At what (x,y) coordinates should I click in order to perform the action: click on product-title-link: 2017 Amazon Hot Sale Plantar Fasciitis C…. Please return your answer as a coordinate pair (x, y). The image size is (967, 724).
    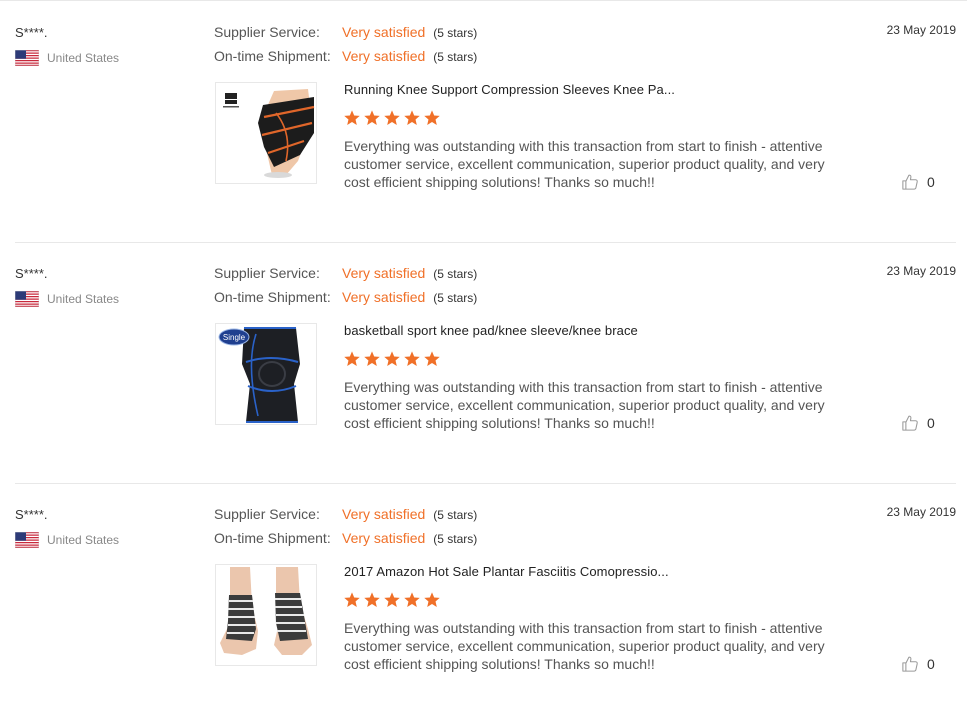
    Looking at the image, I should click on (506, 571).